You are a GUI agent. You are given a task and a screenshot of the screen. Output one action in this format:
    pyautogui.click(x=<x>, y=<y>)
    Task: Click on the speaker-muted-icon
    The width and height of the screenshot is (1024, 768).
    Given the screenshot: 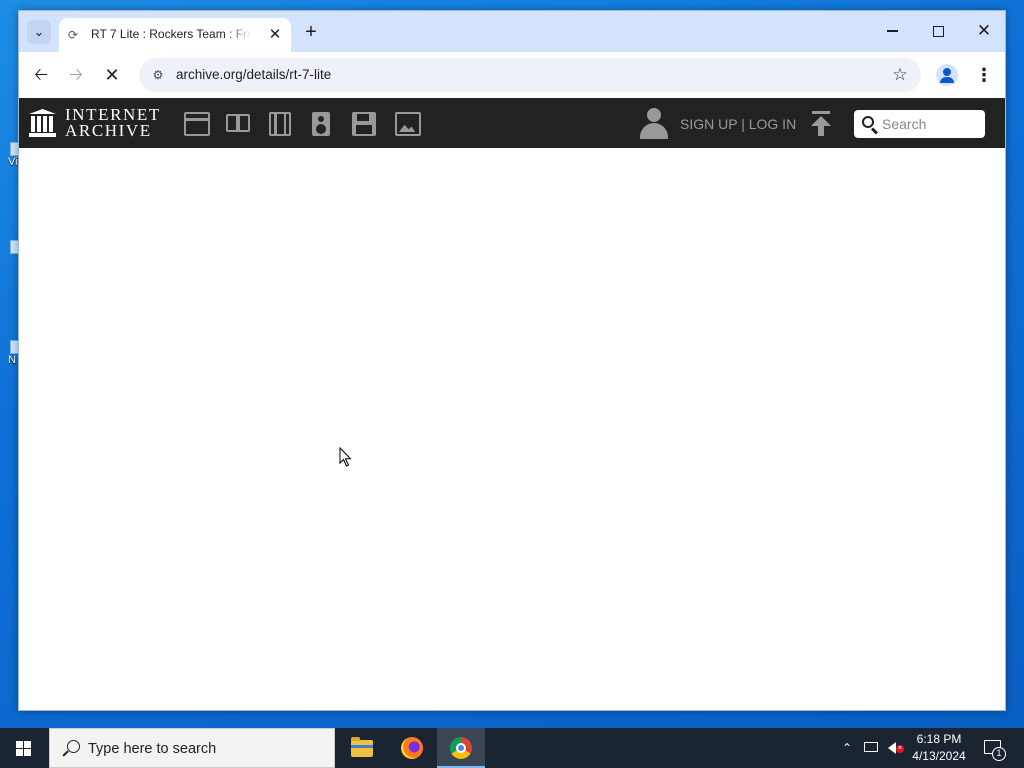 What is the action you would take?
    pyautogui.click(x=892, y=748)
    